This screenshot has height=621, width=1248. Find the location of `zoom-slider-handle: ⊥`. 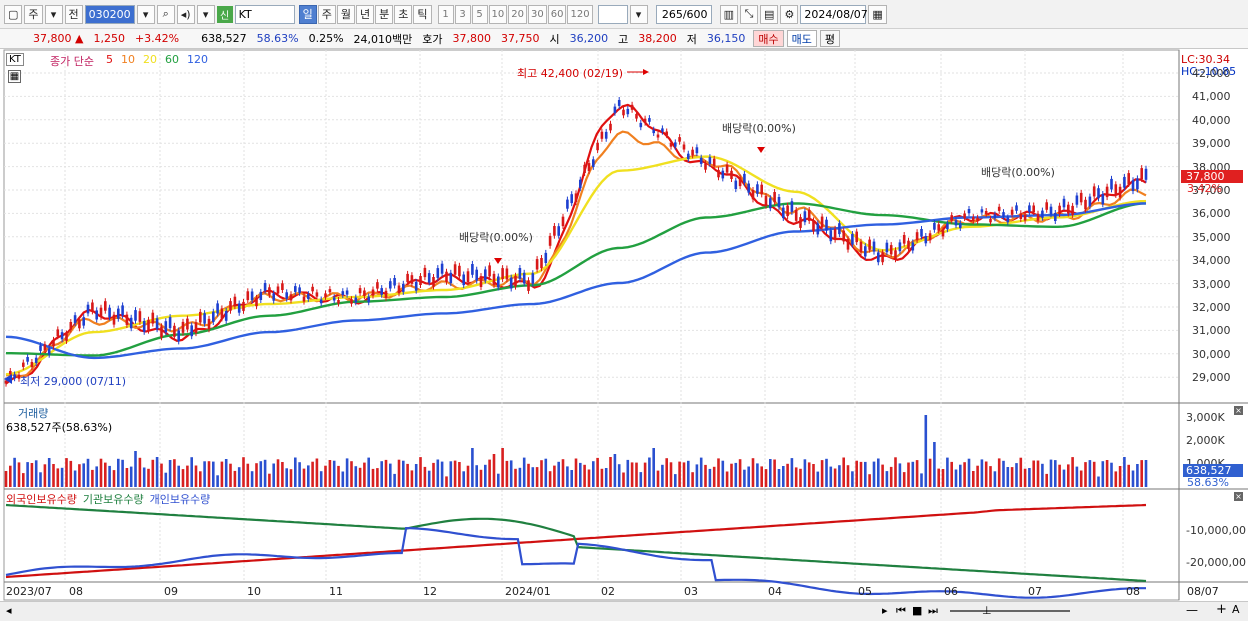

zoom-slider-handle: ⊥ is located at coordinates (987, 610).